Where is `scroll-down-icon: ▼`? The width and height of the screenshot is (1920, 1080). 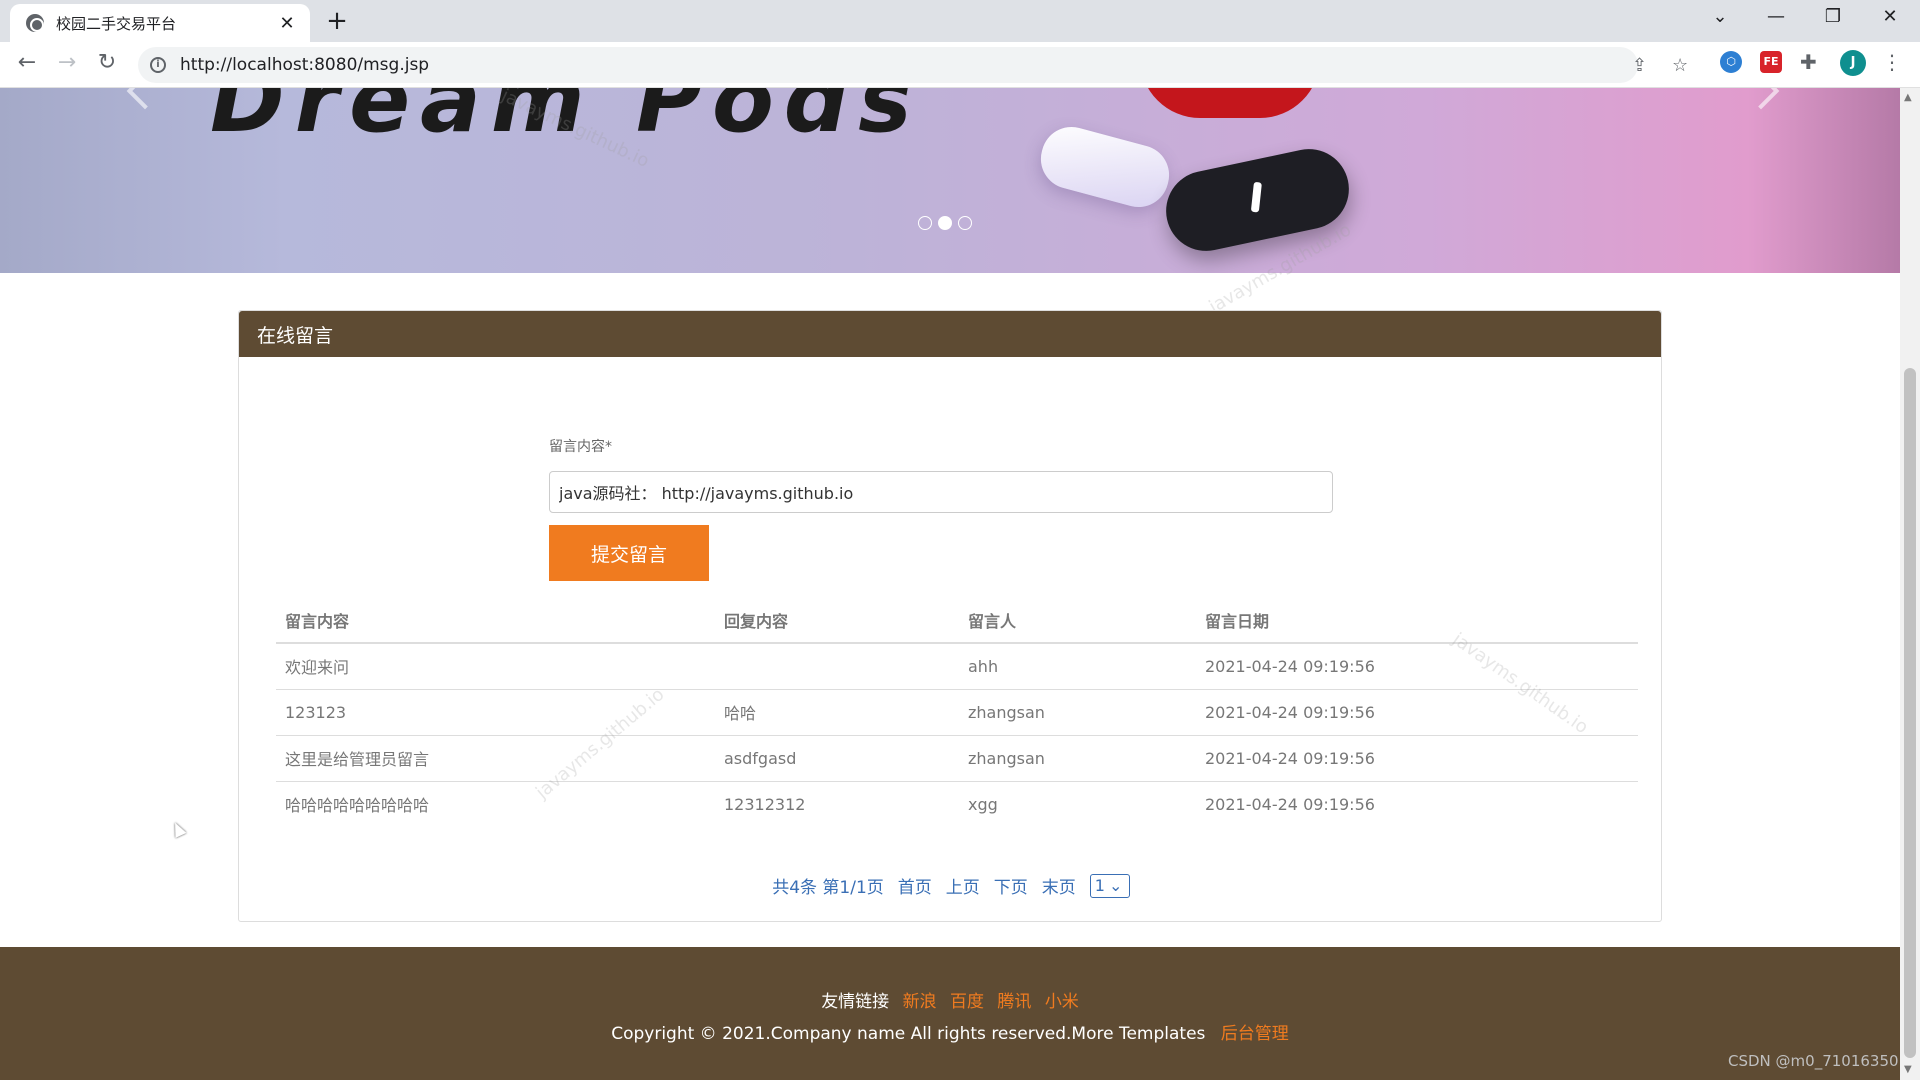 scroll-down-icon: ▼ is located at coordinates (1908, 1069).